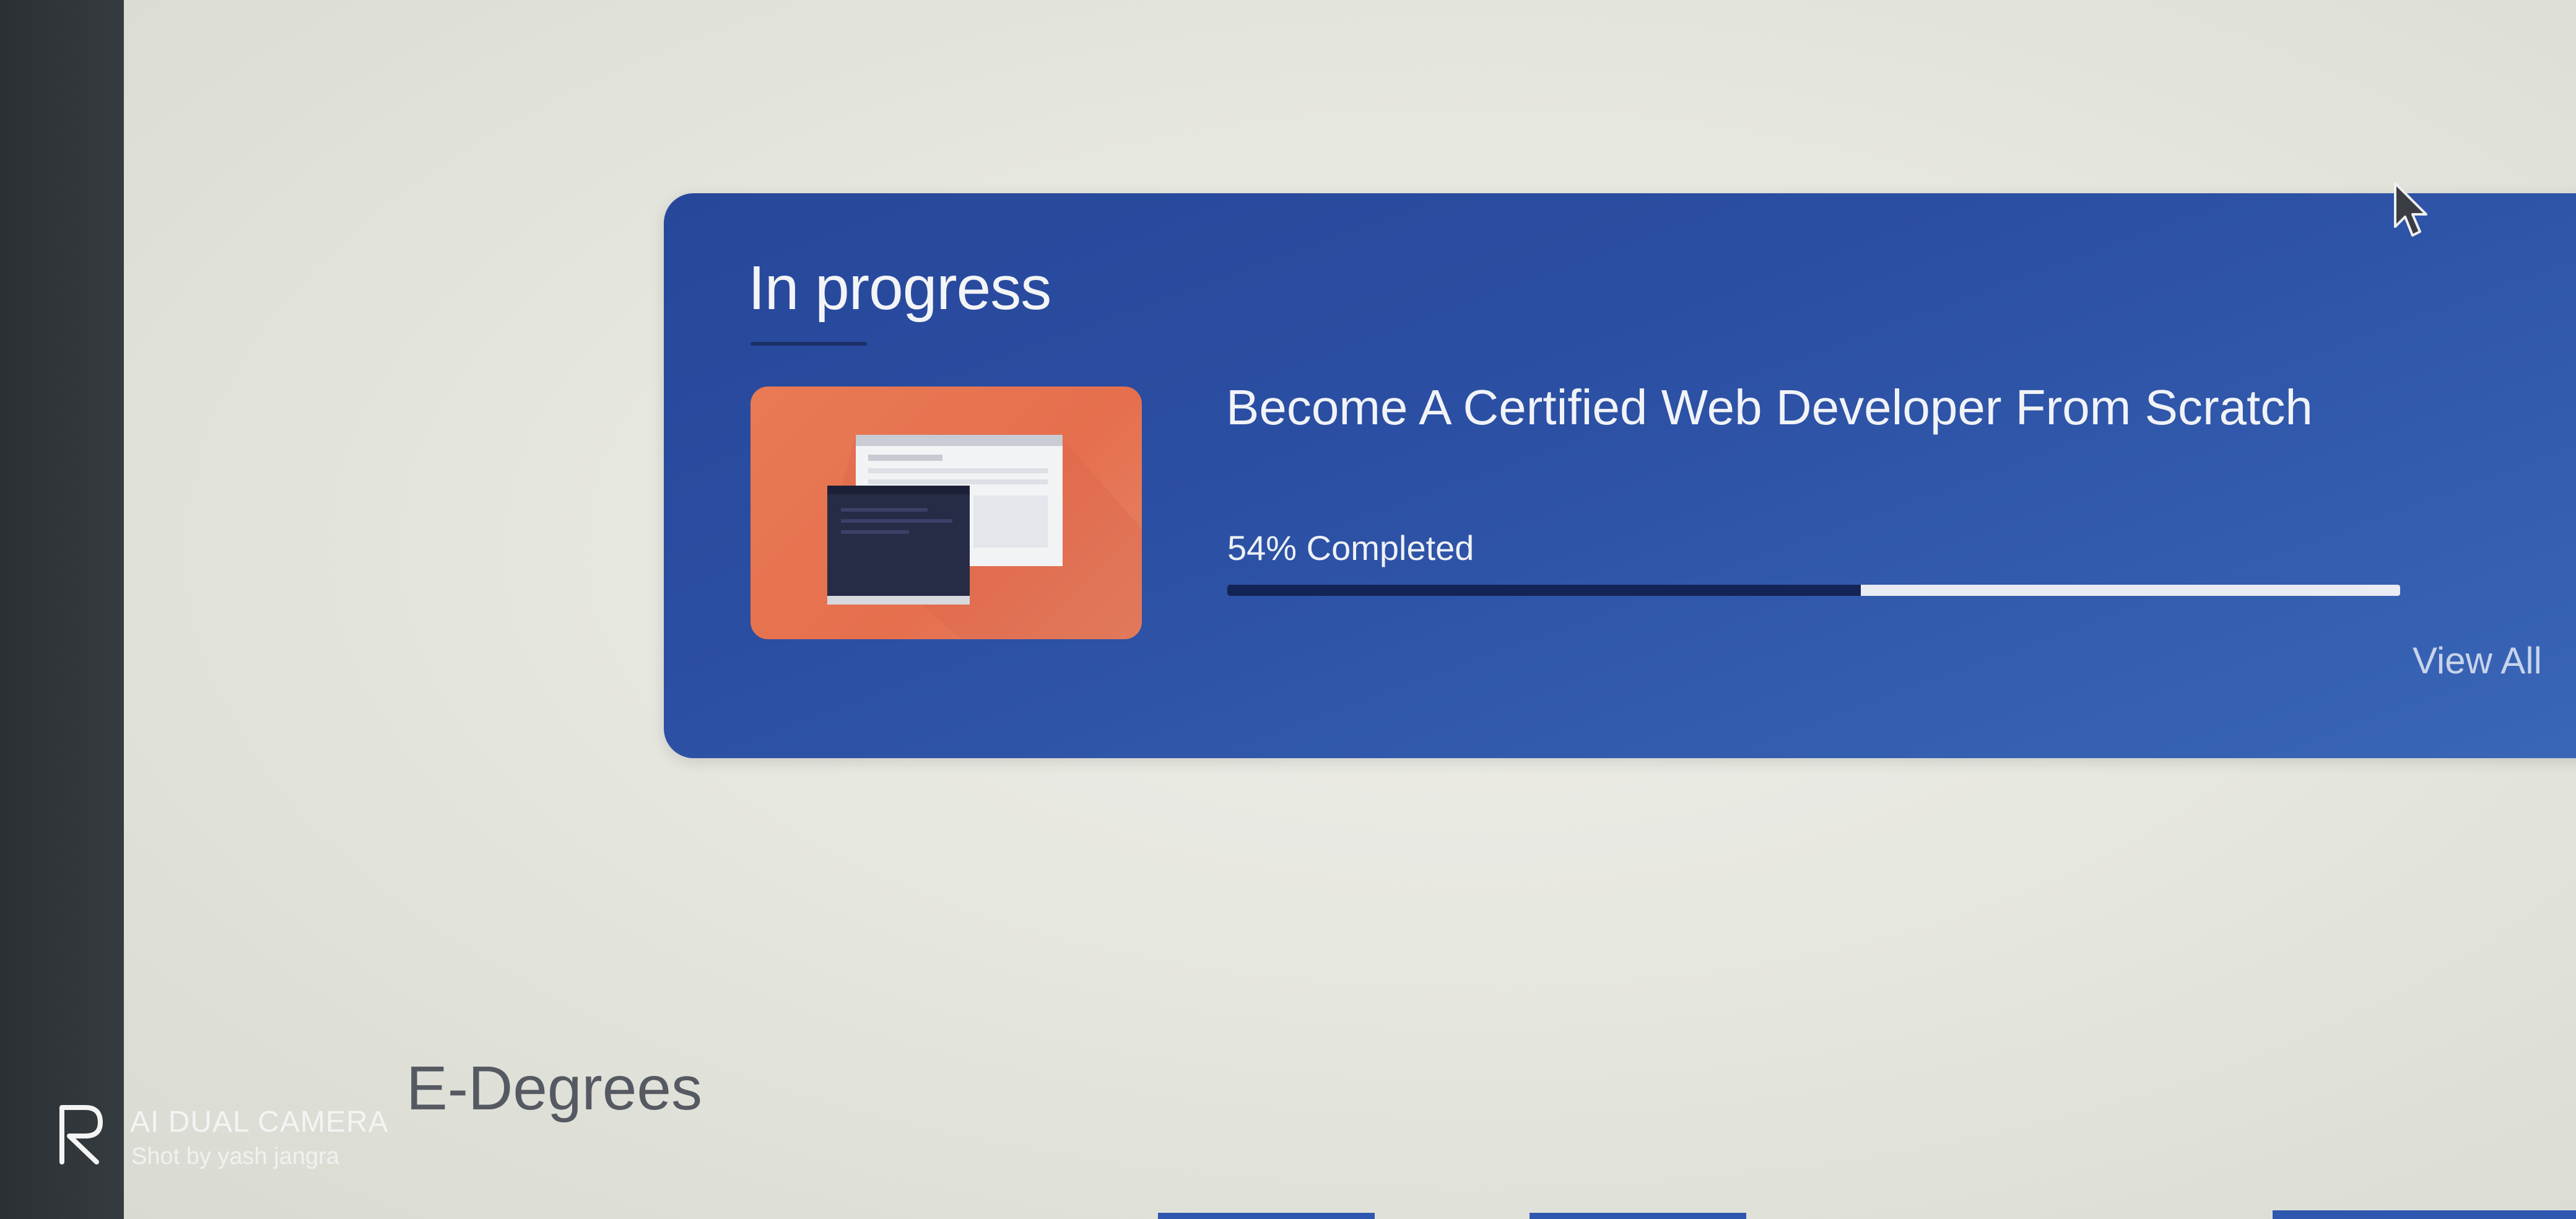 Image resolution: width=2576 pixels, height=1219 pixels. Describe the element at coordinates (81, 1134) in the screenshot. I see `camera-brand-logo-icon` at that location.